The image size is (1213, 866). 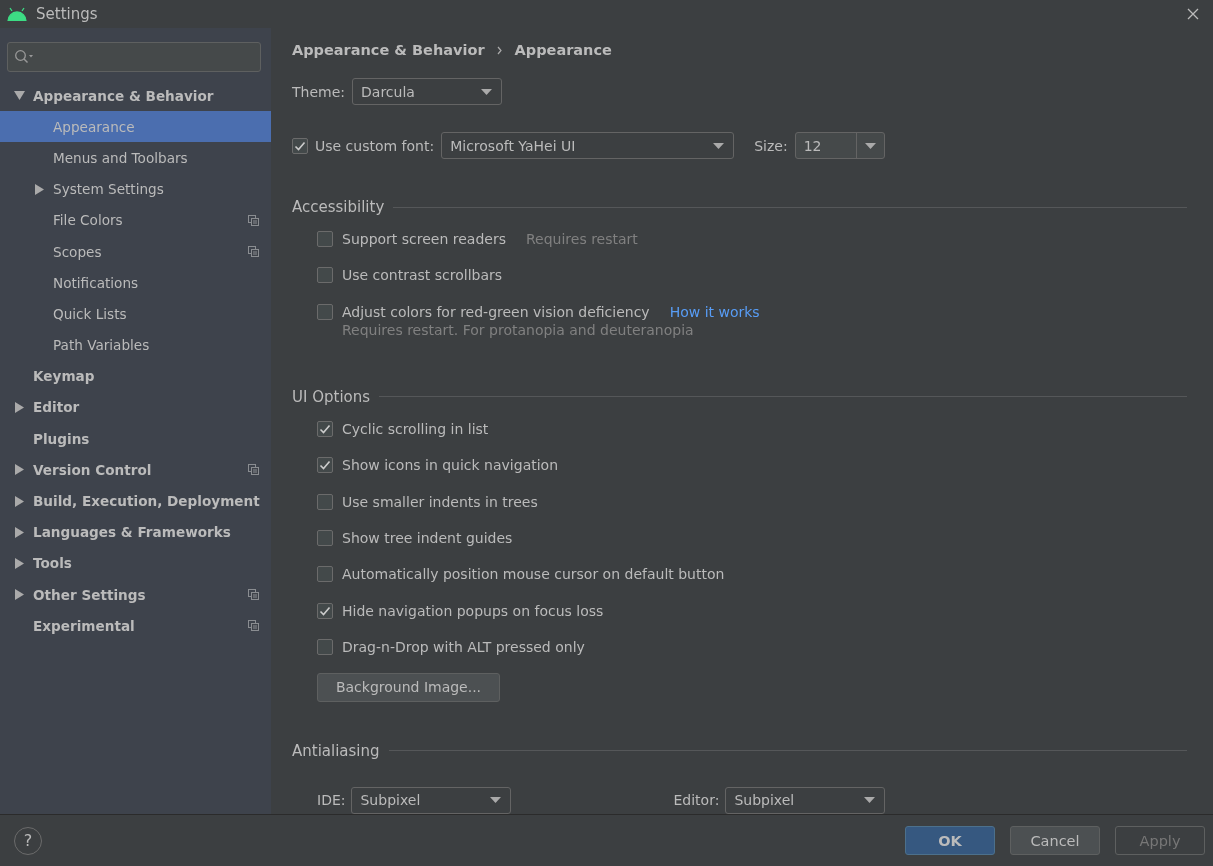 I want to click on size-dropdown: 12, so click(x=839, y=145).